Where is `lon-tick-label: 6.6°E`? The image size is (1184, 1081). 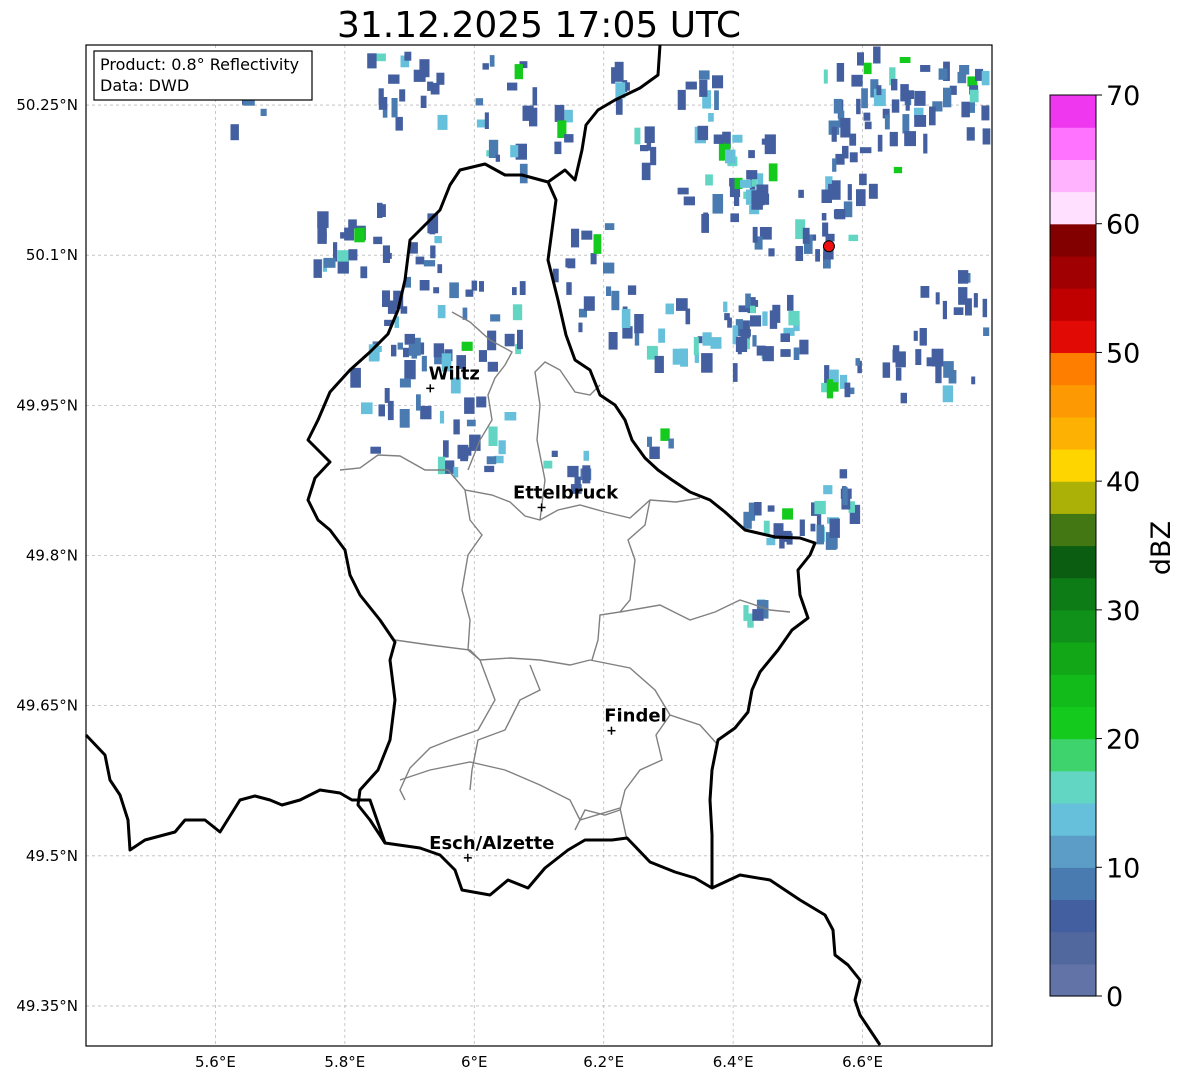 lon-tick-label: 6.6°E is located at coordinates (862, 1062).